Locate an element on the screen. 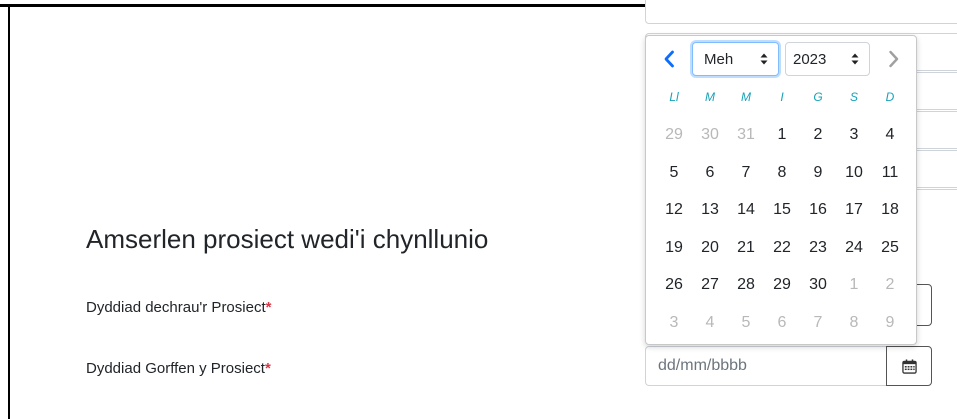 This screenshot has height=419, width=957. calendar-week-row: 29 30 31 1 2 3 4 is located at coordinates (782, 140).